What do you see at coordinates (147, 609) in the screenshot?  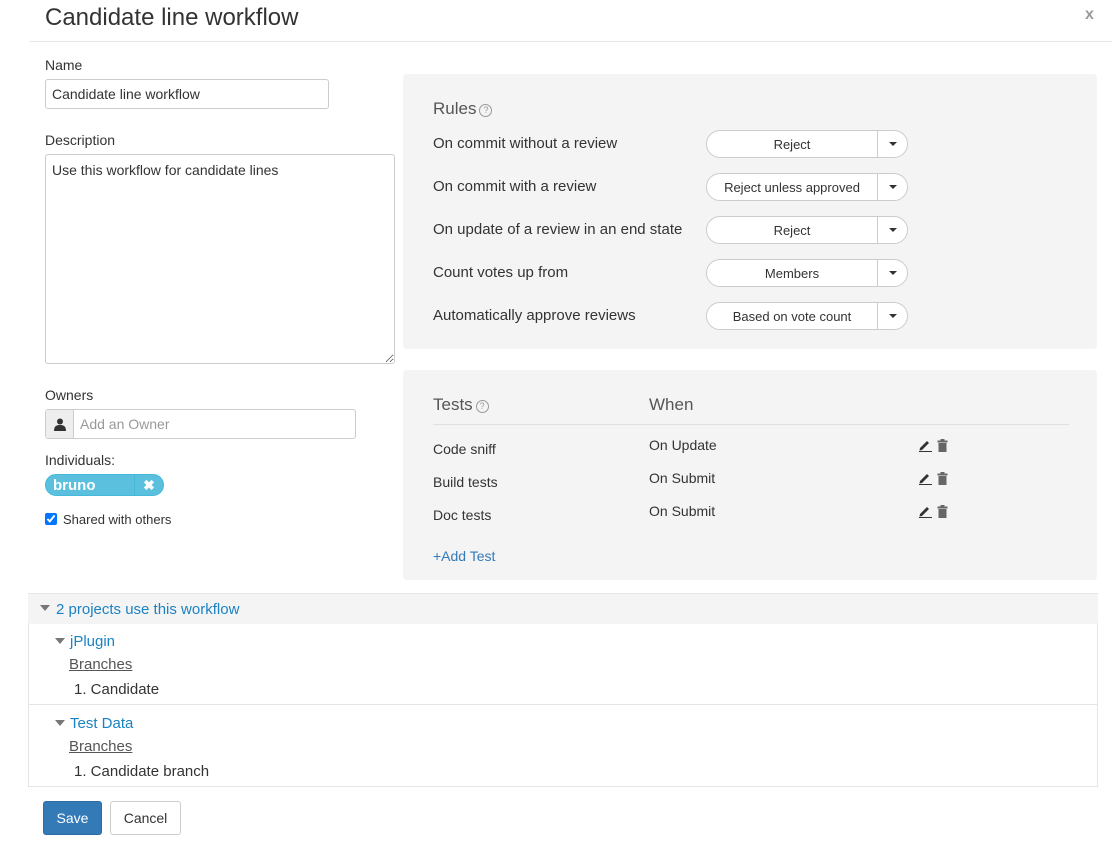 I see `projects-toggle: 2 projects use this workflow` at bounding box center [147, 609].